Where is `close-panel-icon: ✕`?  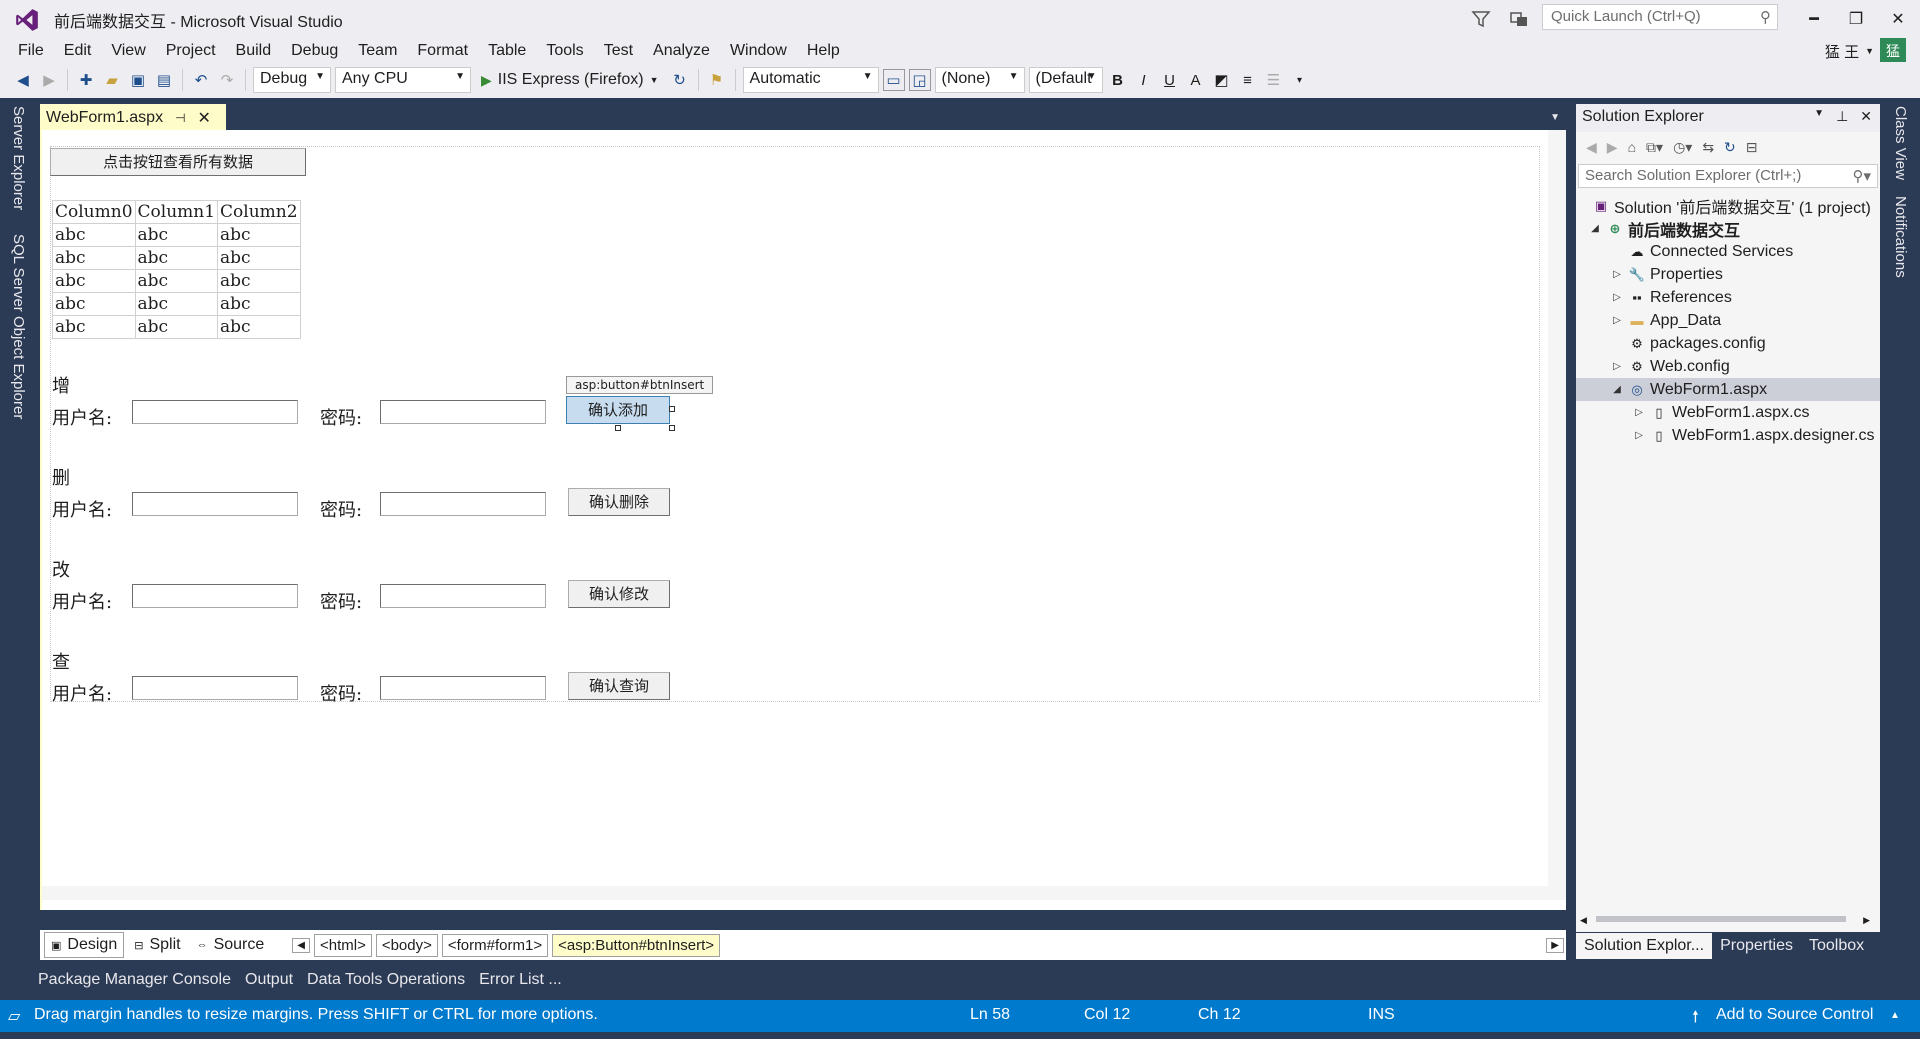 close-panel-icon: ✕ is located at coordinates (1866, 116).